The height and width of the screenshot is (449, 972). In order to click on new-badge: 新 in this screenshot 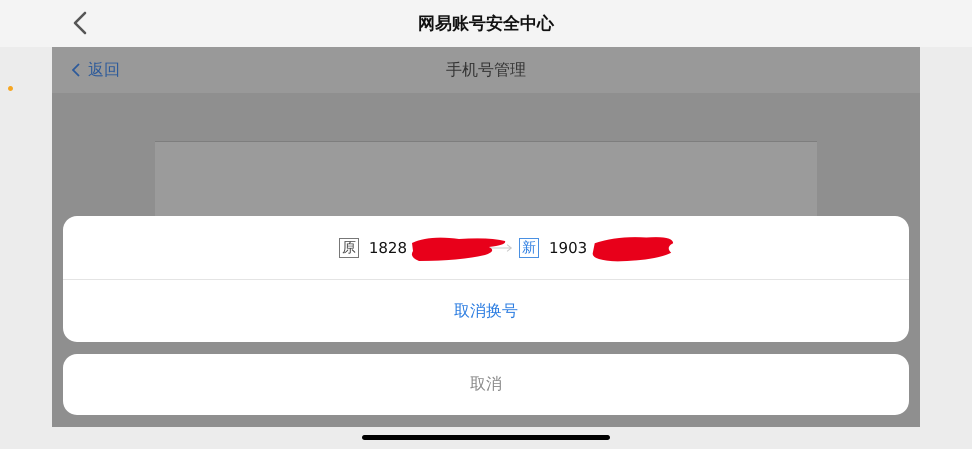, I will do `click(529, 248)`.